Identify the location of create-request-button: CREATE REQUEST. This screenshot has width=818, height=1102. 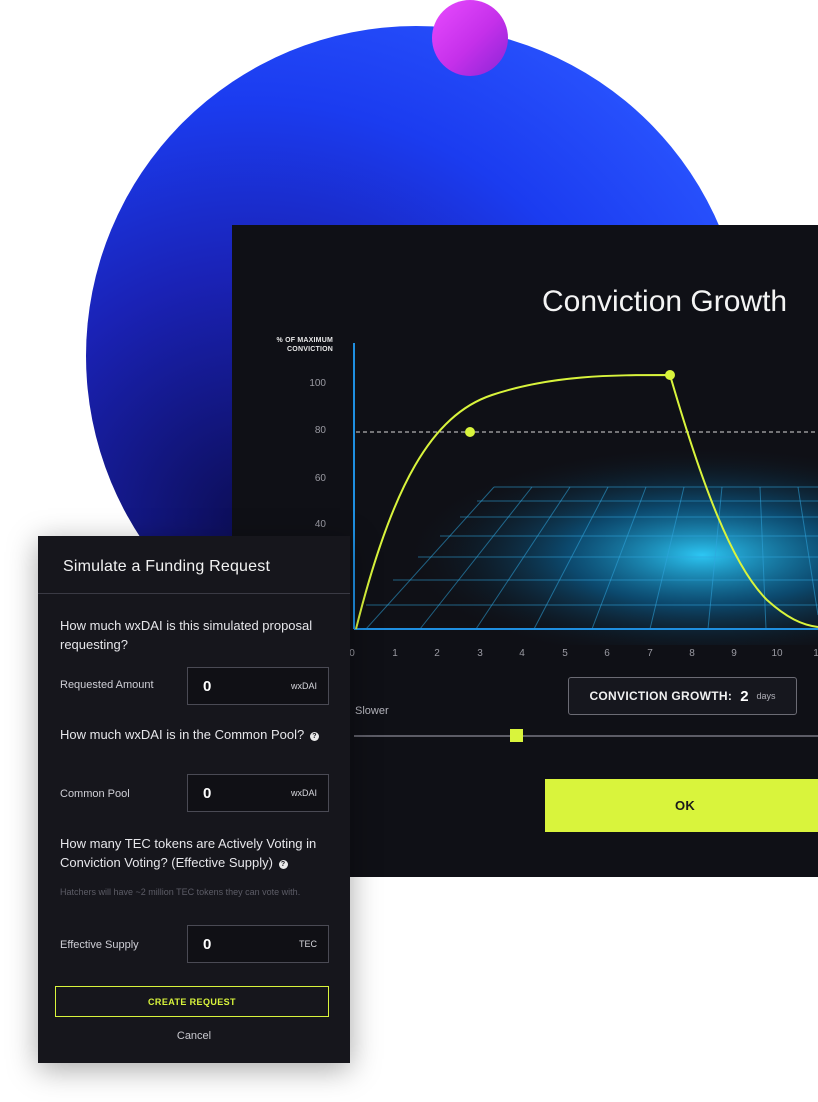
(192, 1001).